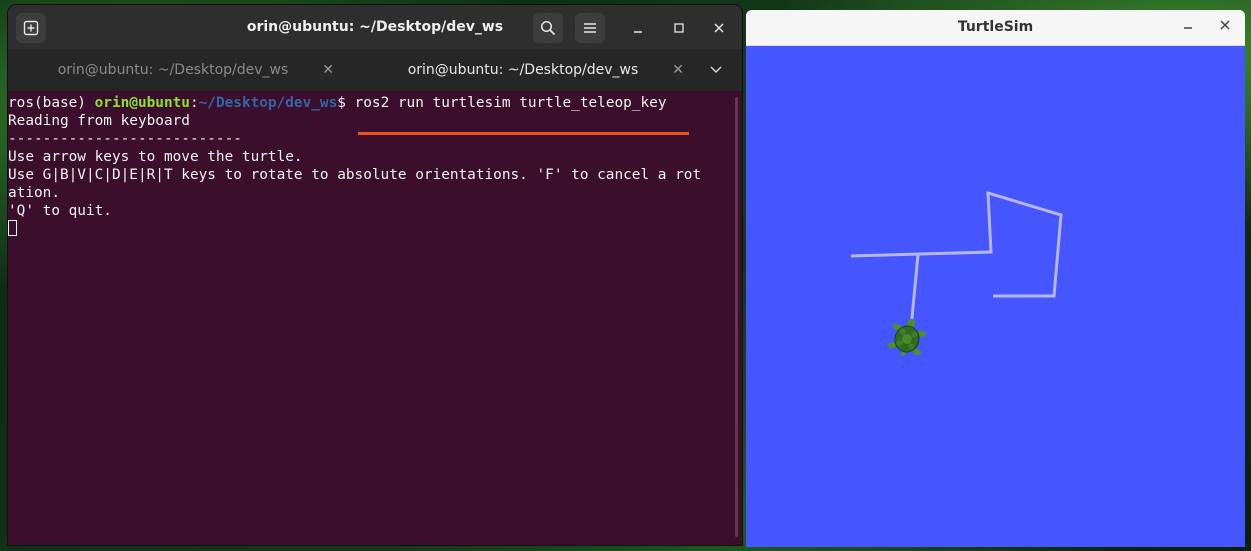  I want to click on terminal-header-bar: orin@ubuntu: ~/Desktop/dev_ws, so click(375, 27).